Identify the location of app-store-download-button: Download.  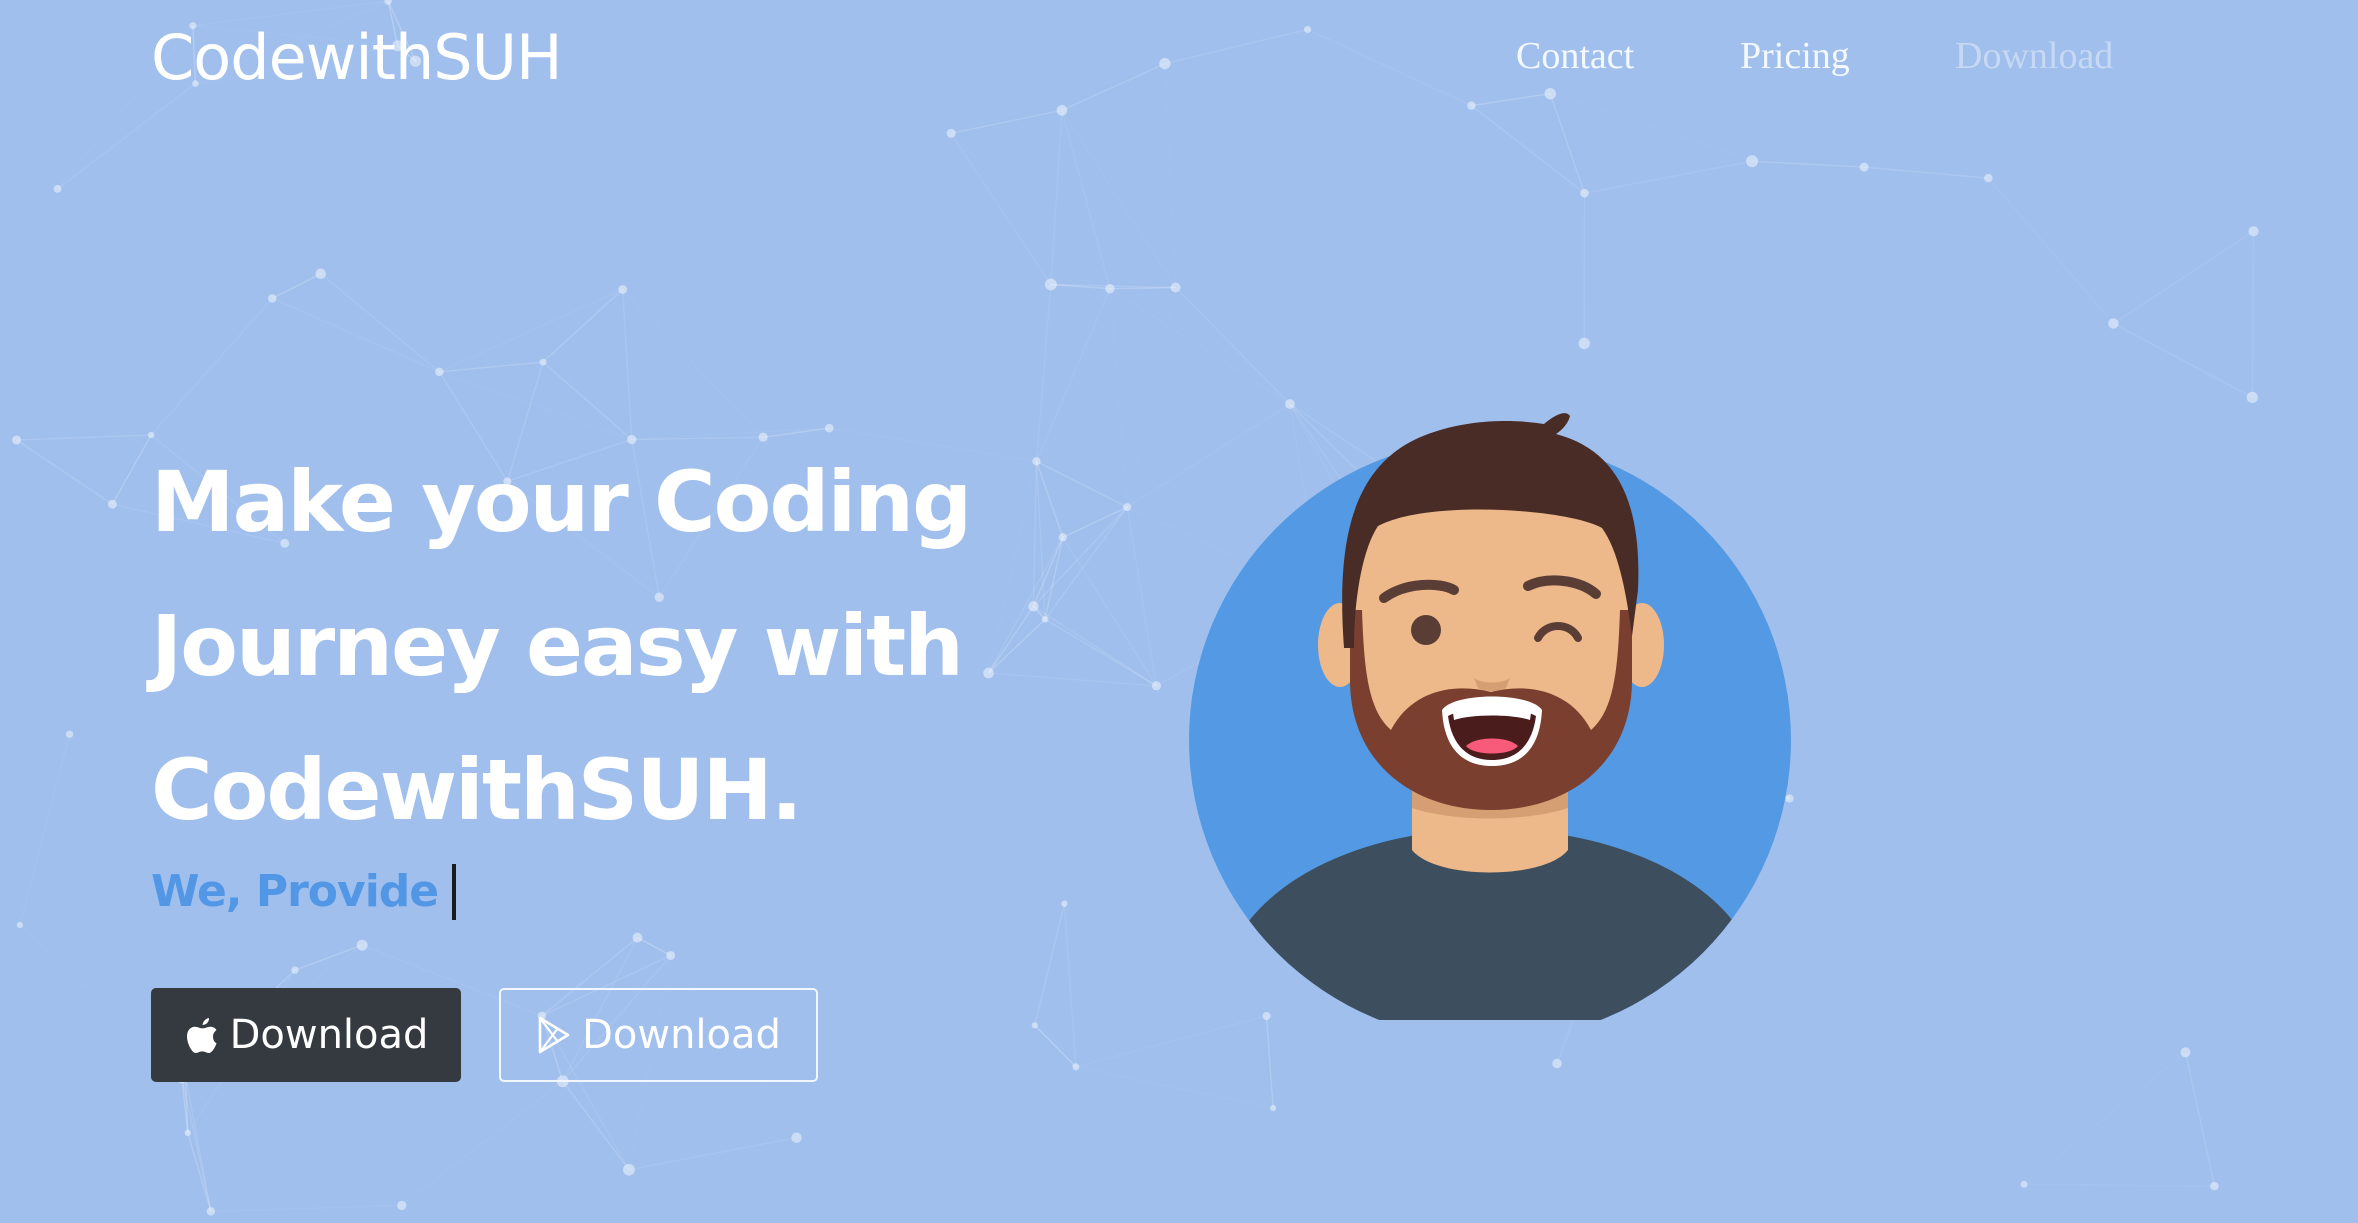
(306, 1035).